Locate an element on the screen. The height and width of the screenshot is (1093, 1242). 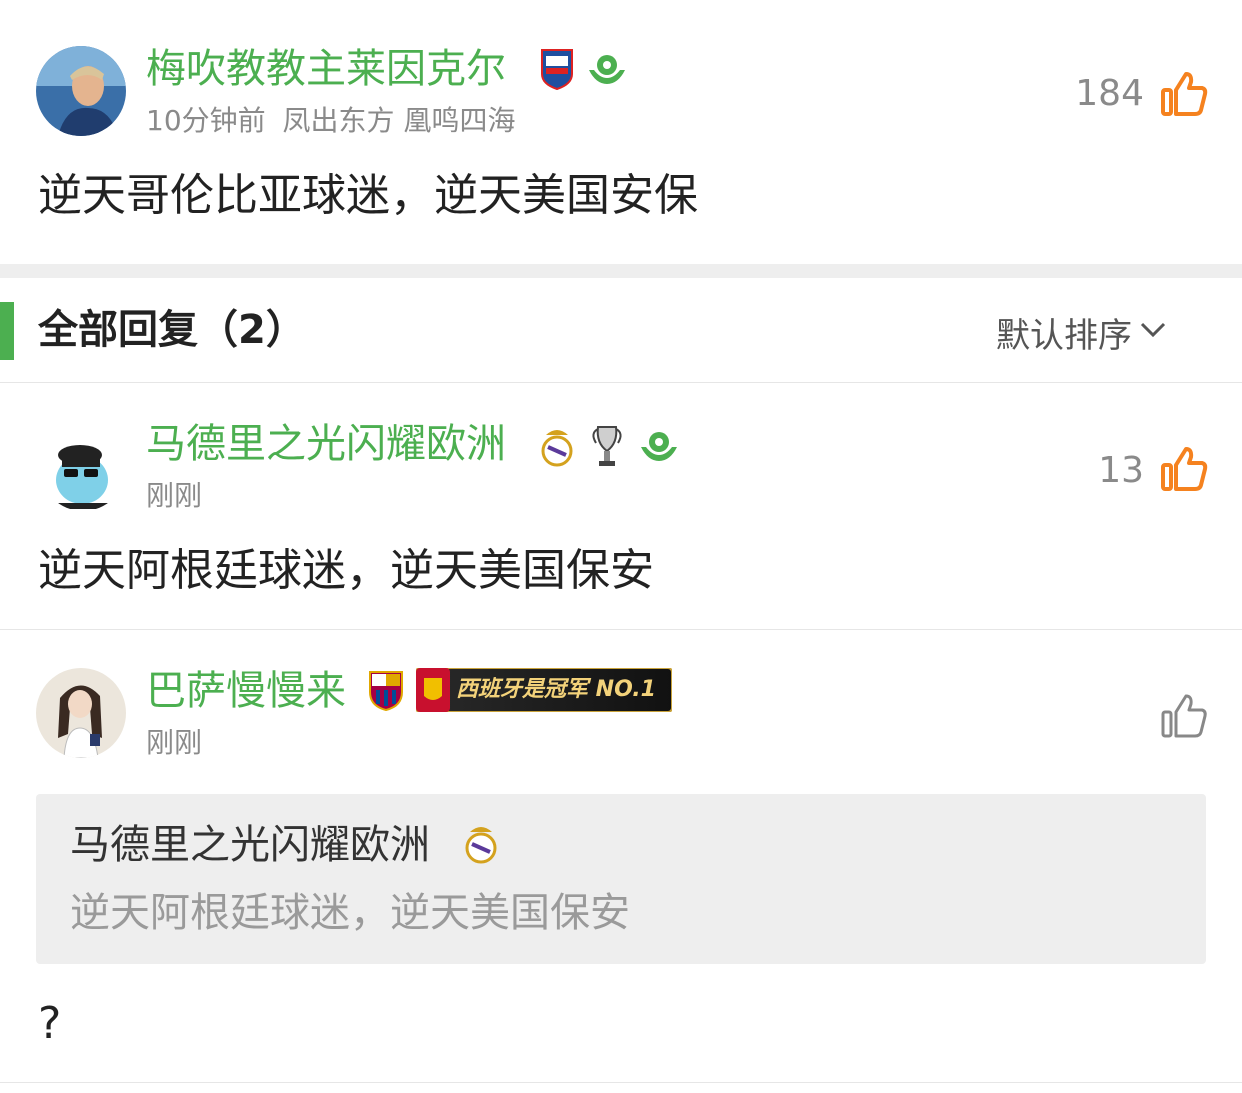
user-tags: 凤出东方 凰鸣四海 is located at coordinates (399, 120).